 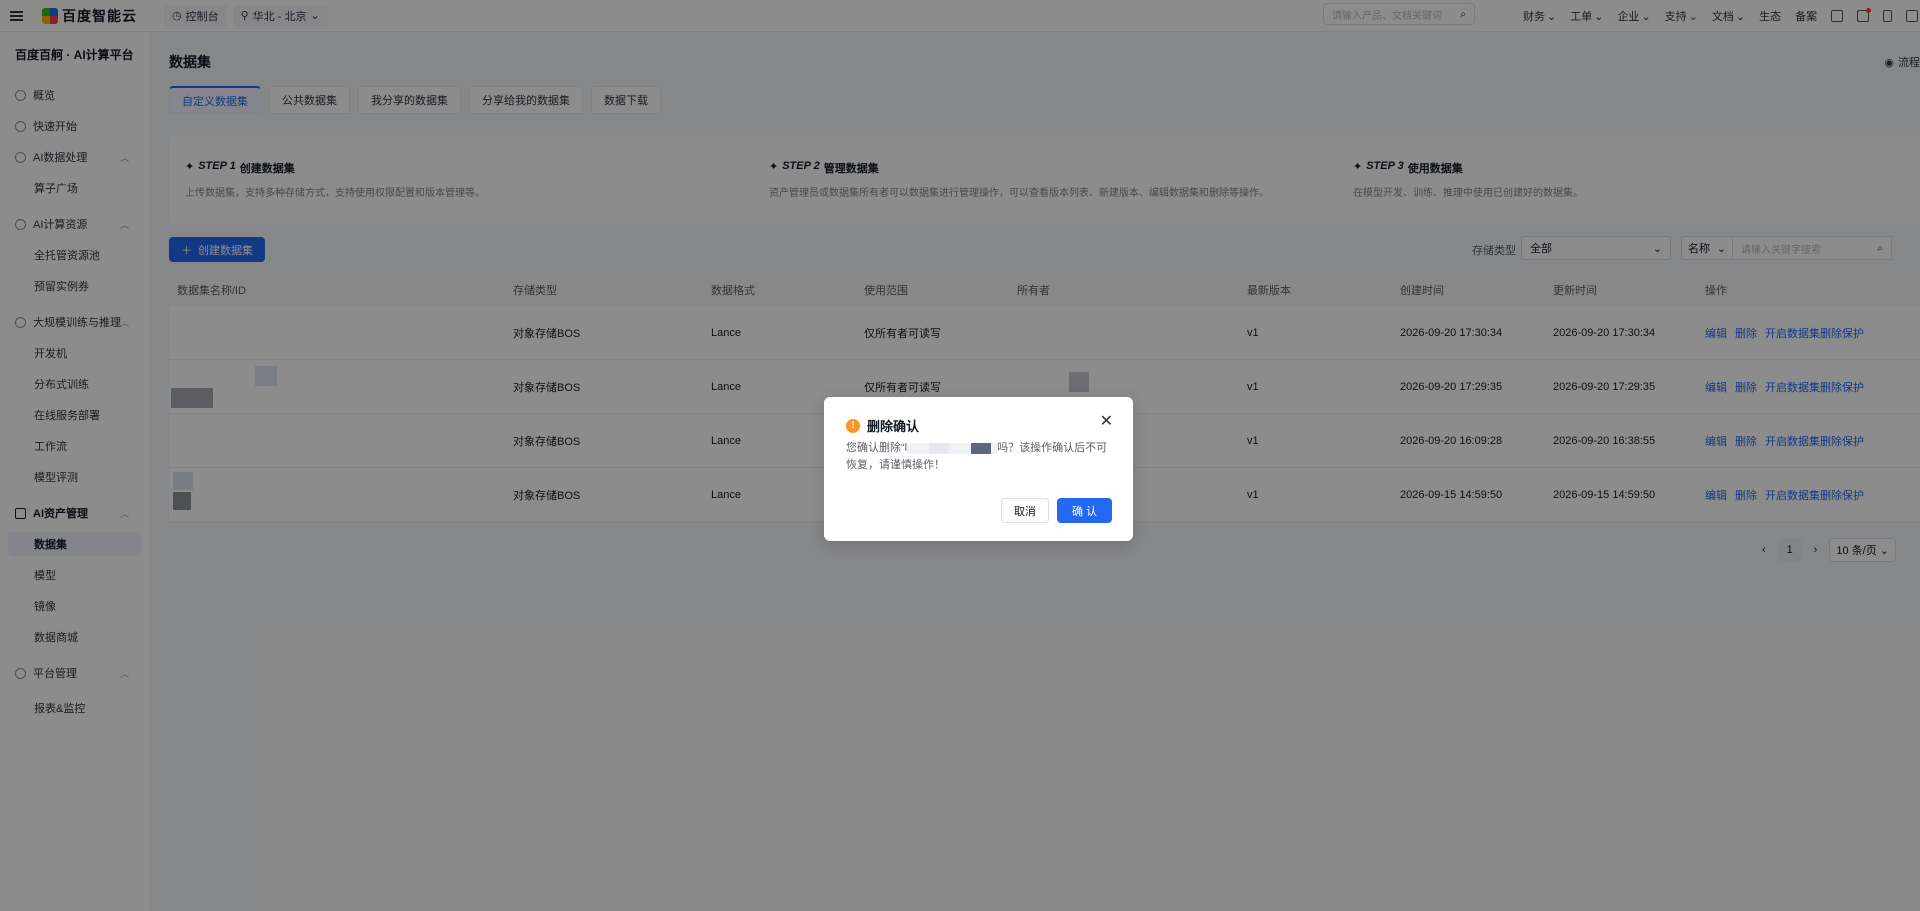 I want to click on dialog-message: 您确认删除“l 吗？该操作确认后不可恢复，请谨慎操作！, so click(x=977, y=457).